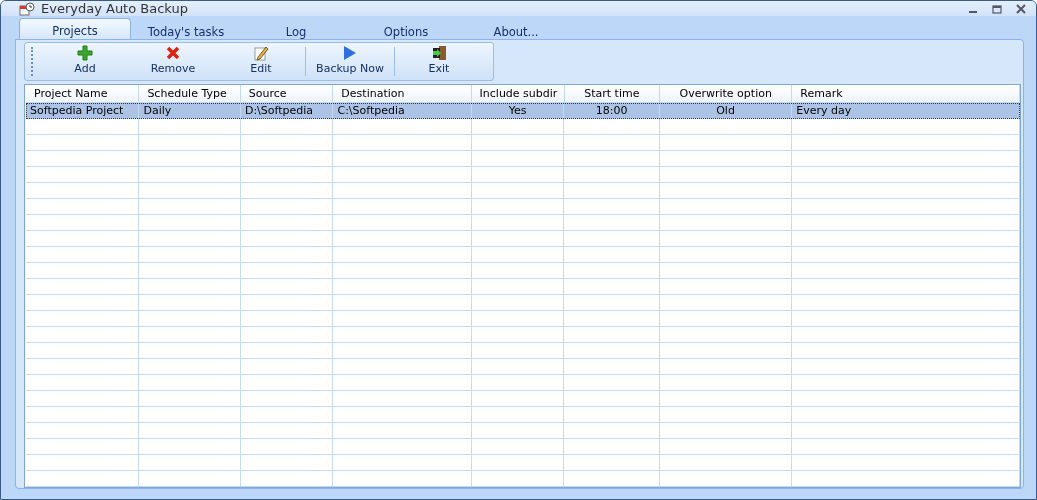  I want to click on column-header: Schedule Type, so click(190, 93).